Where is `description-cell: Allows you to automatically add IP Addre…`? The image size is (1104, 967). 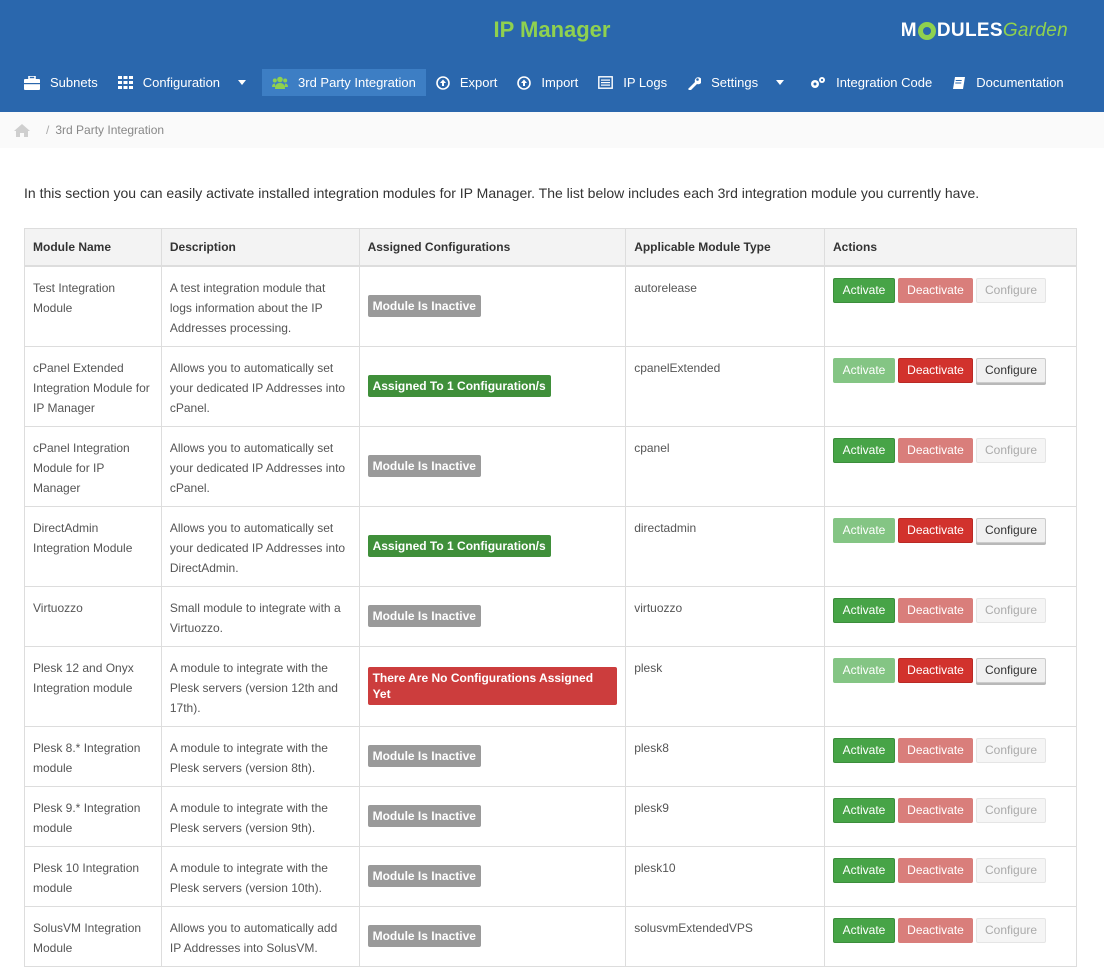 description-cell: Allows you to automatically add IP Addre… is located at coordinates (260, 936).